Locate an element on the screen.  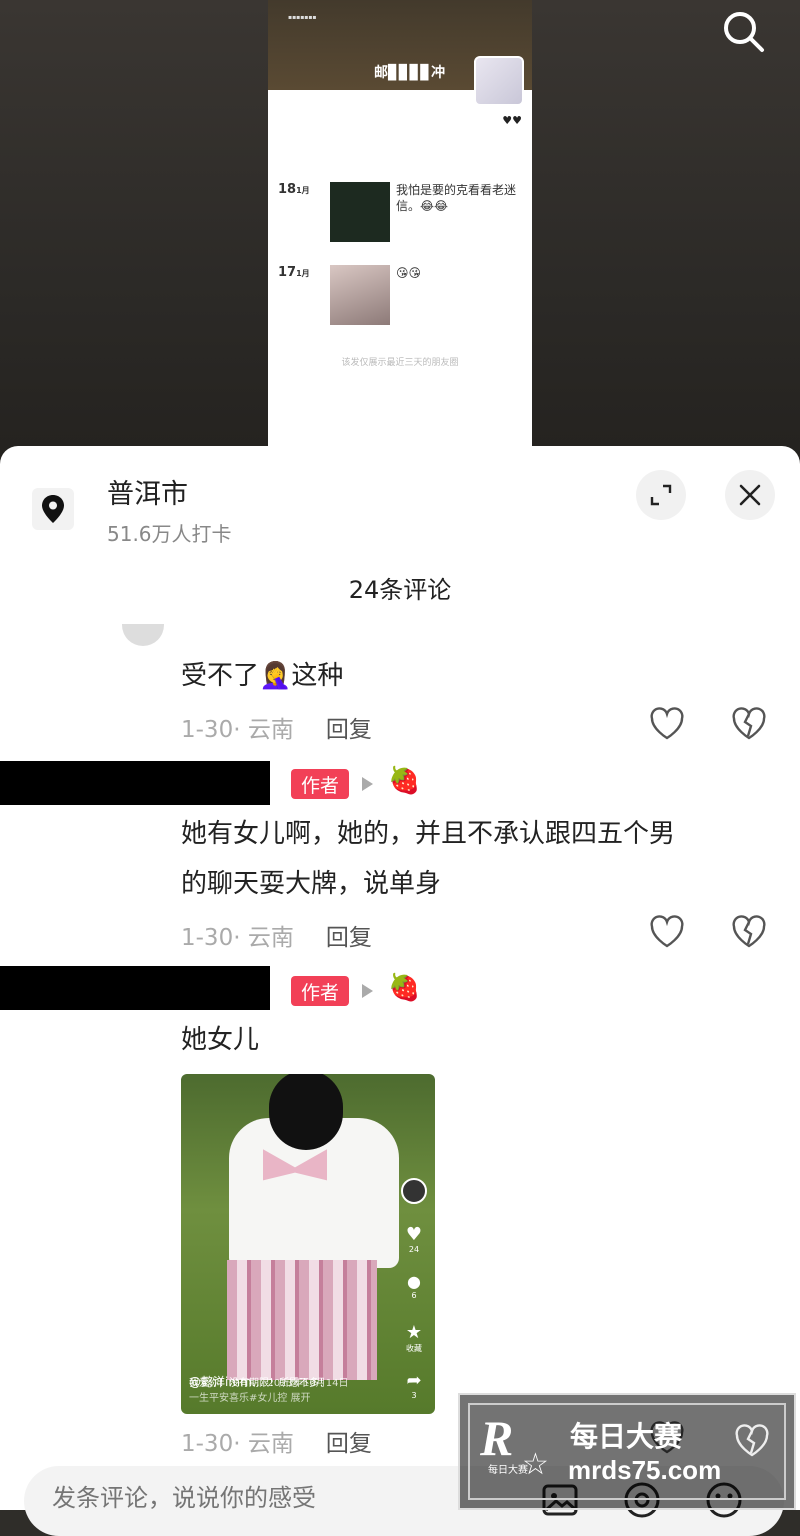
star-icon: ★ is located at coordinates (414, 1332).